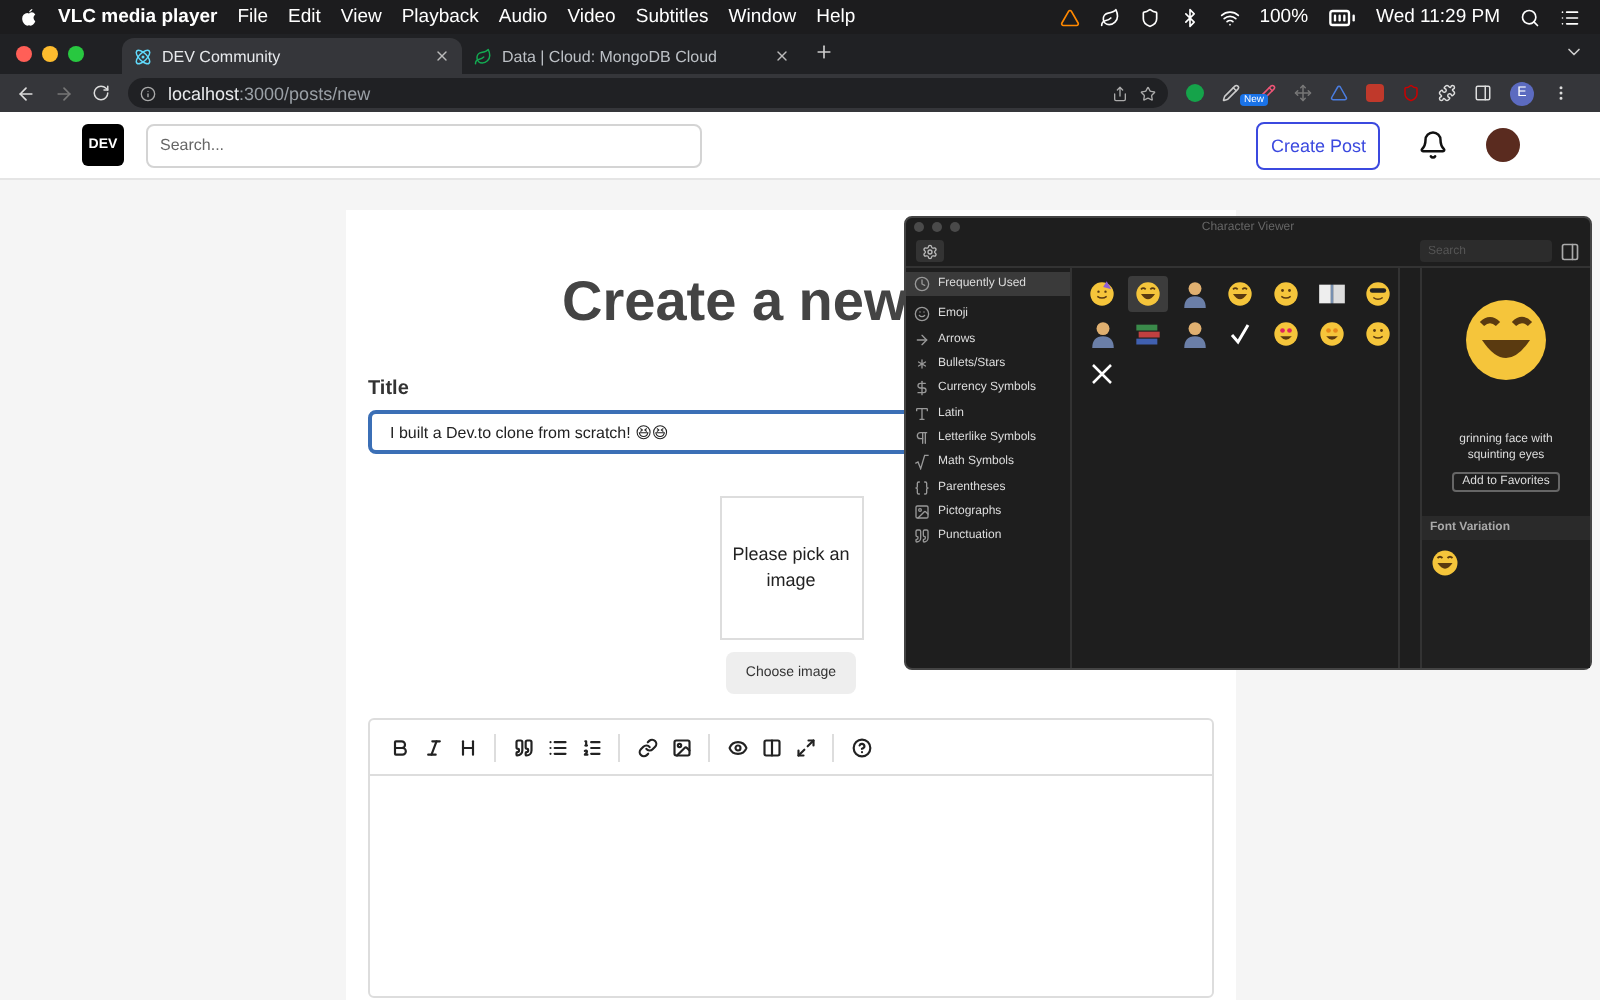 The image size is (1600, 1000). Describe the element at coordinates (1189, 17) in the screenshot. I see `bluetooth-icon` at that location.